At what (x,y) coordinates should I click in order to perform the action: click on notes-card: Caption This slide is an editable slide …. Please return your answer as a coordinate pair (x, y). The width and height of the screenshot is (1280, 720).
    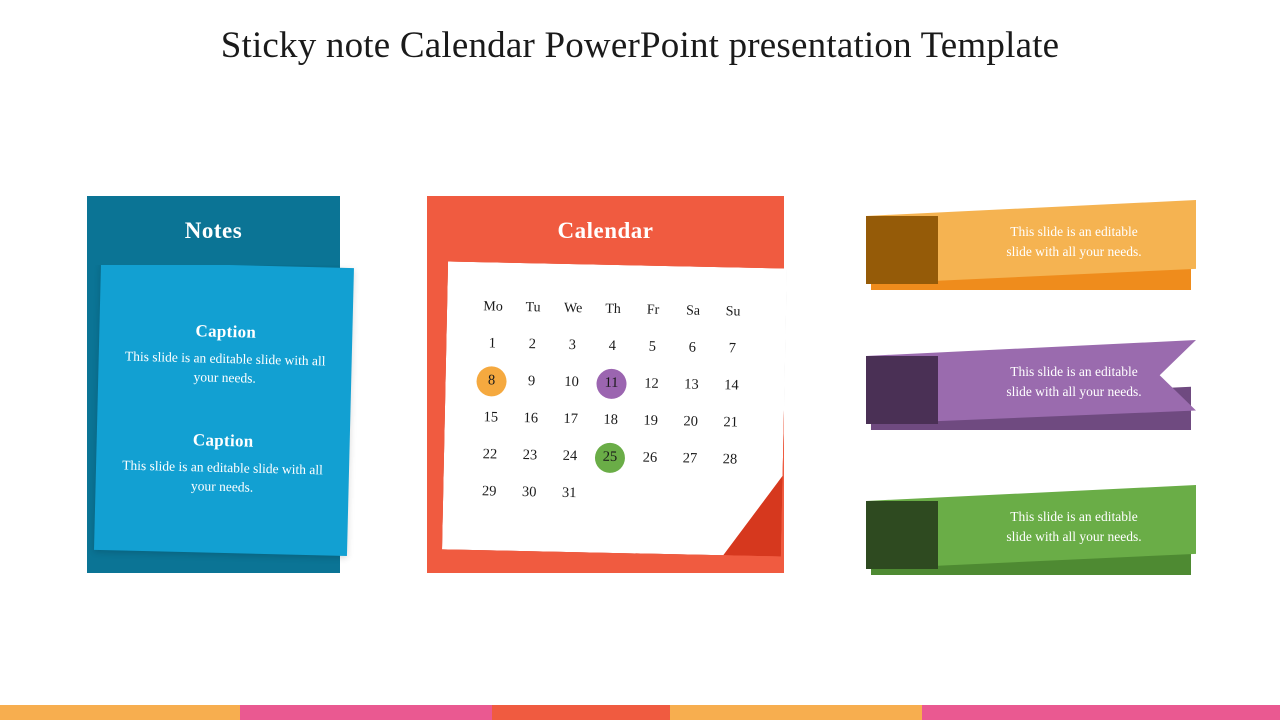
    Looking at the image, I should click on (220, 384).